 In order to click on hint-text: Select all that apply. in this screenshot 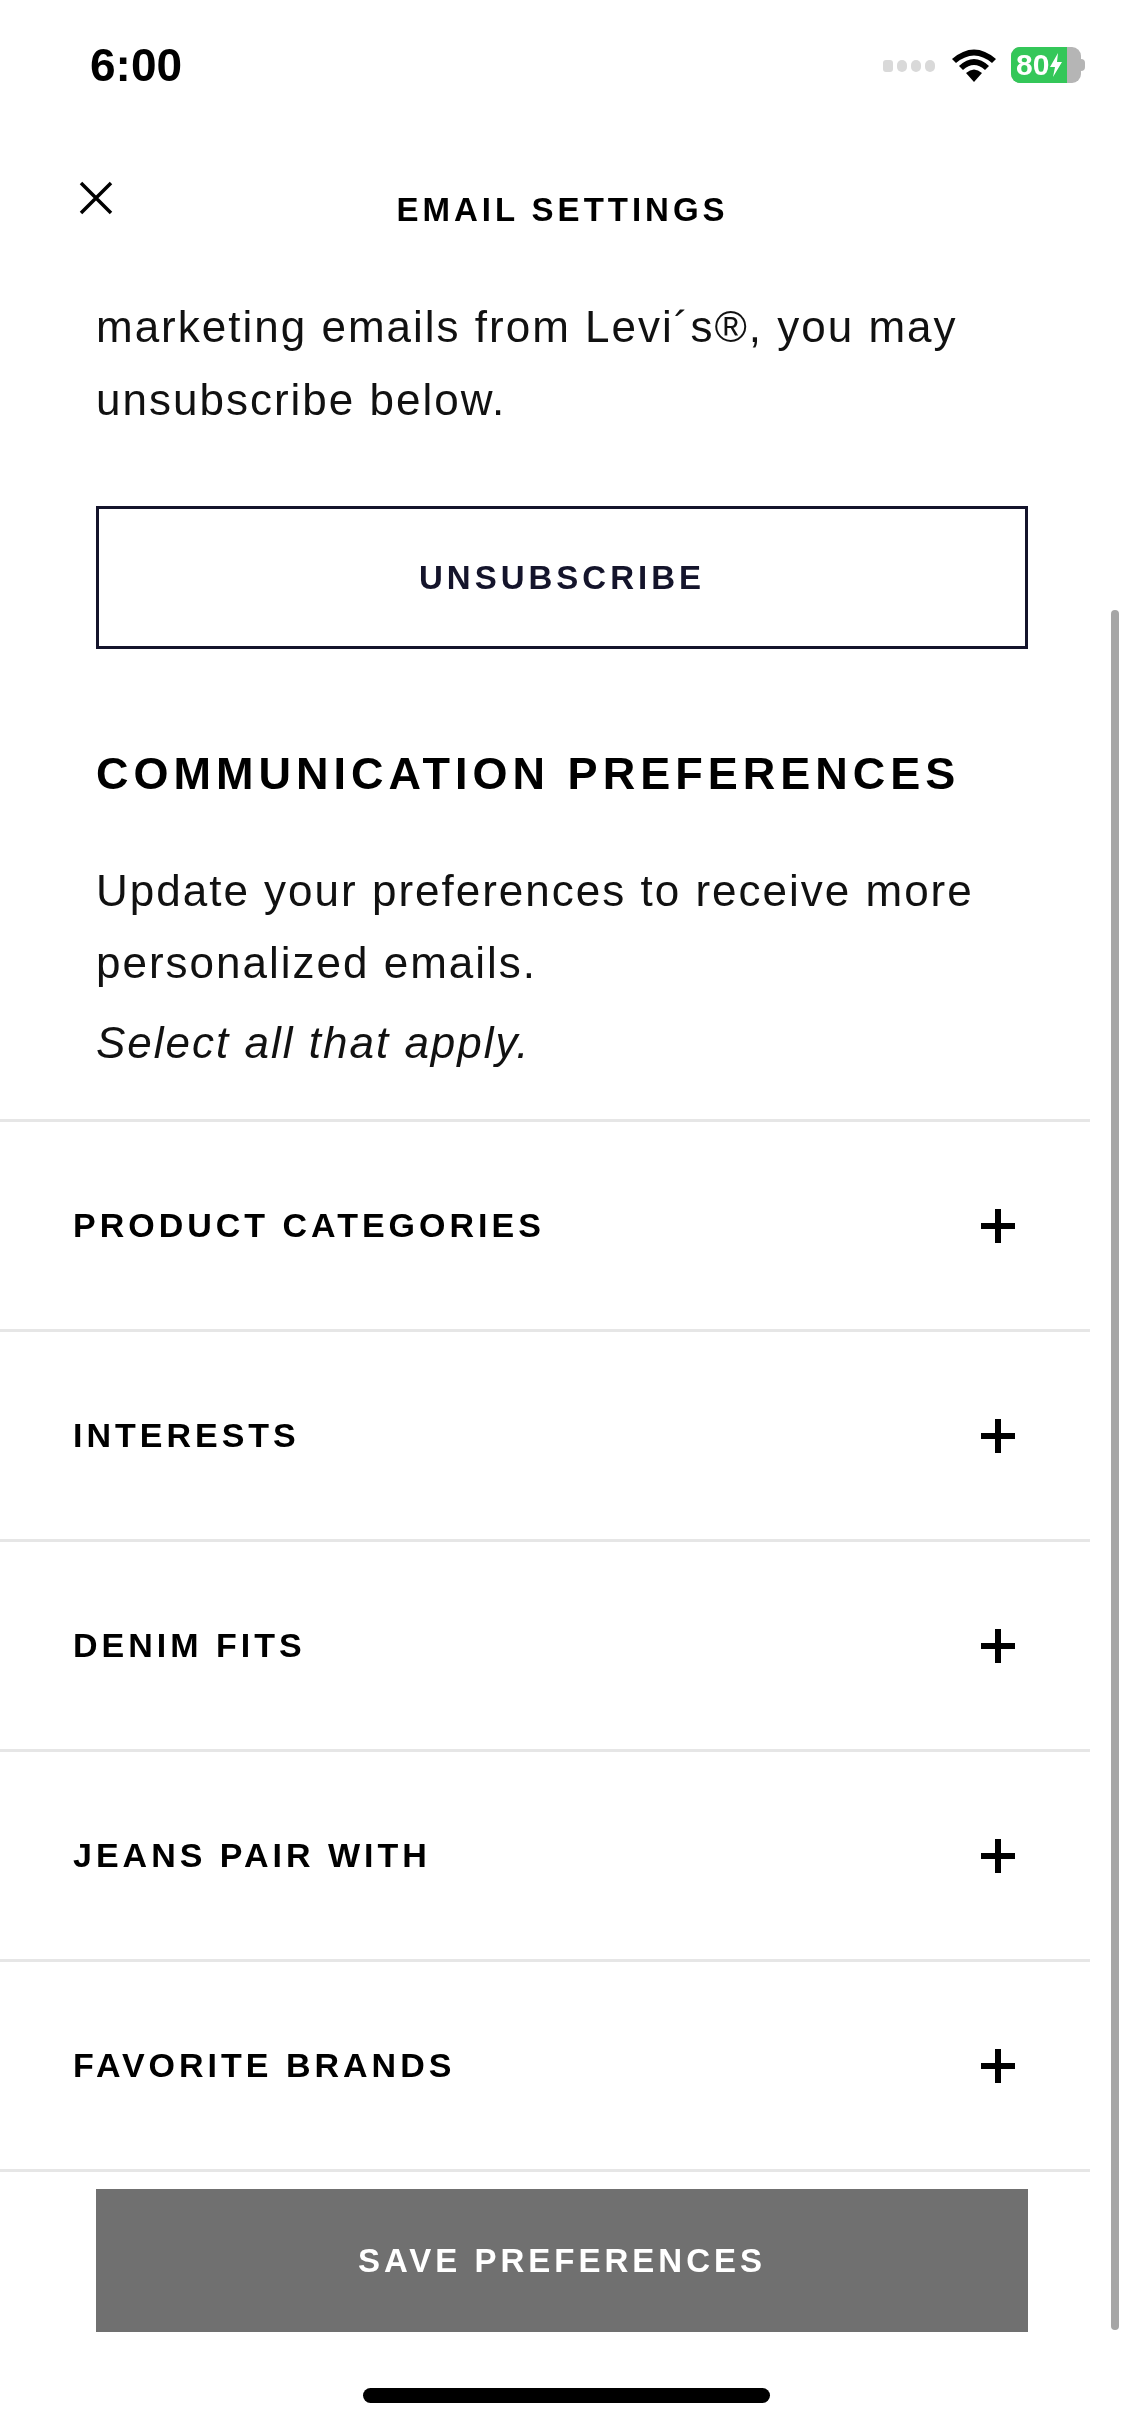, I will do `click(314, 1043)`.